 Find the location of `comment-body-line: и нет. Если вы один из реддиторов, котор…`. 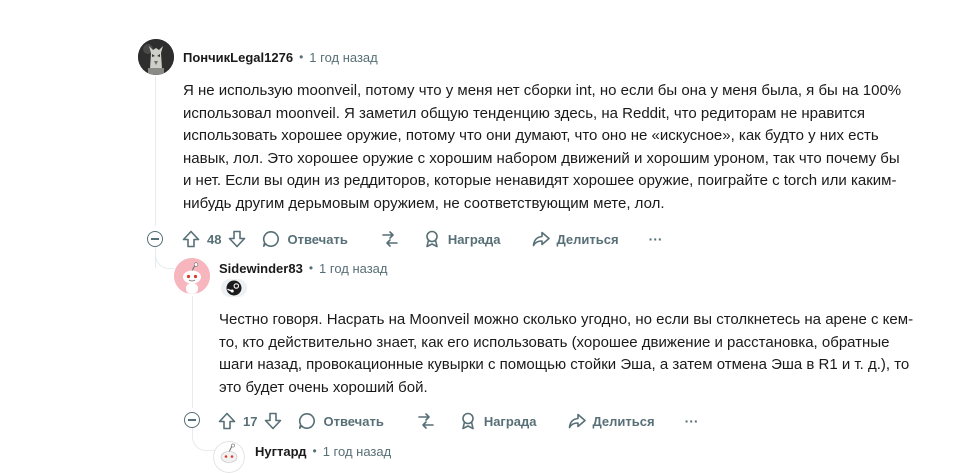

comment-body-line: и нет. Если вы один из реддиторов, котор… is located at coordinates (540, 180).